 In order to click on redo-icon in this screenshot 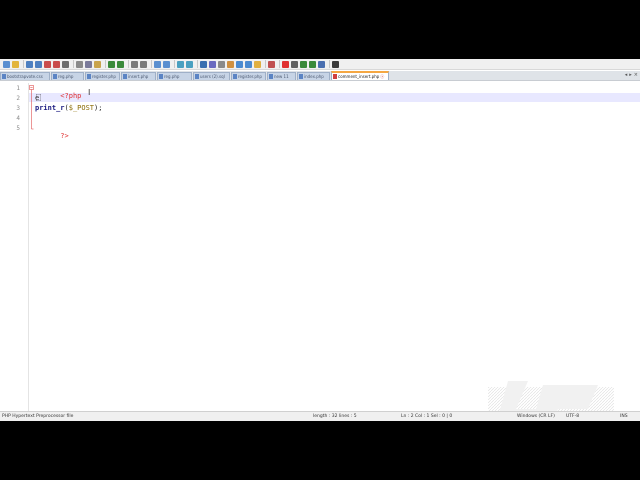, I will do `click(120, 64)`.